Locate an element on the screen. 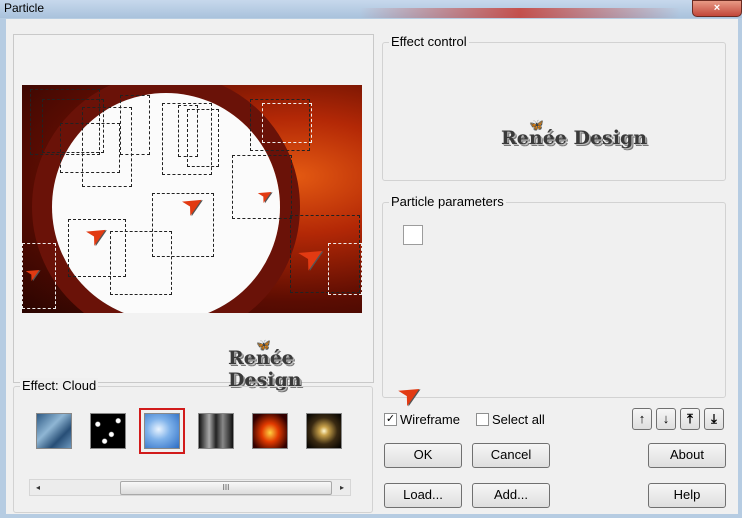  scroll-right-icon: ▸ is located at coordinates (342, 487).